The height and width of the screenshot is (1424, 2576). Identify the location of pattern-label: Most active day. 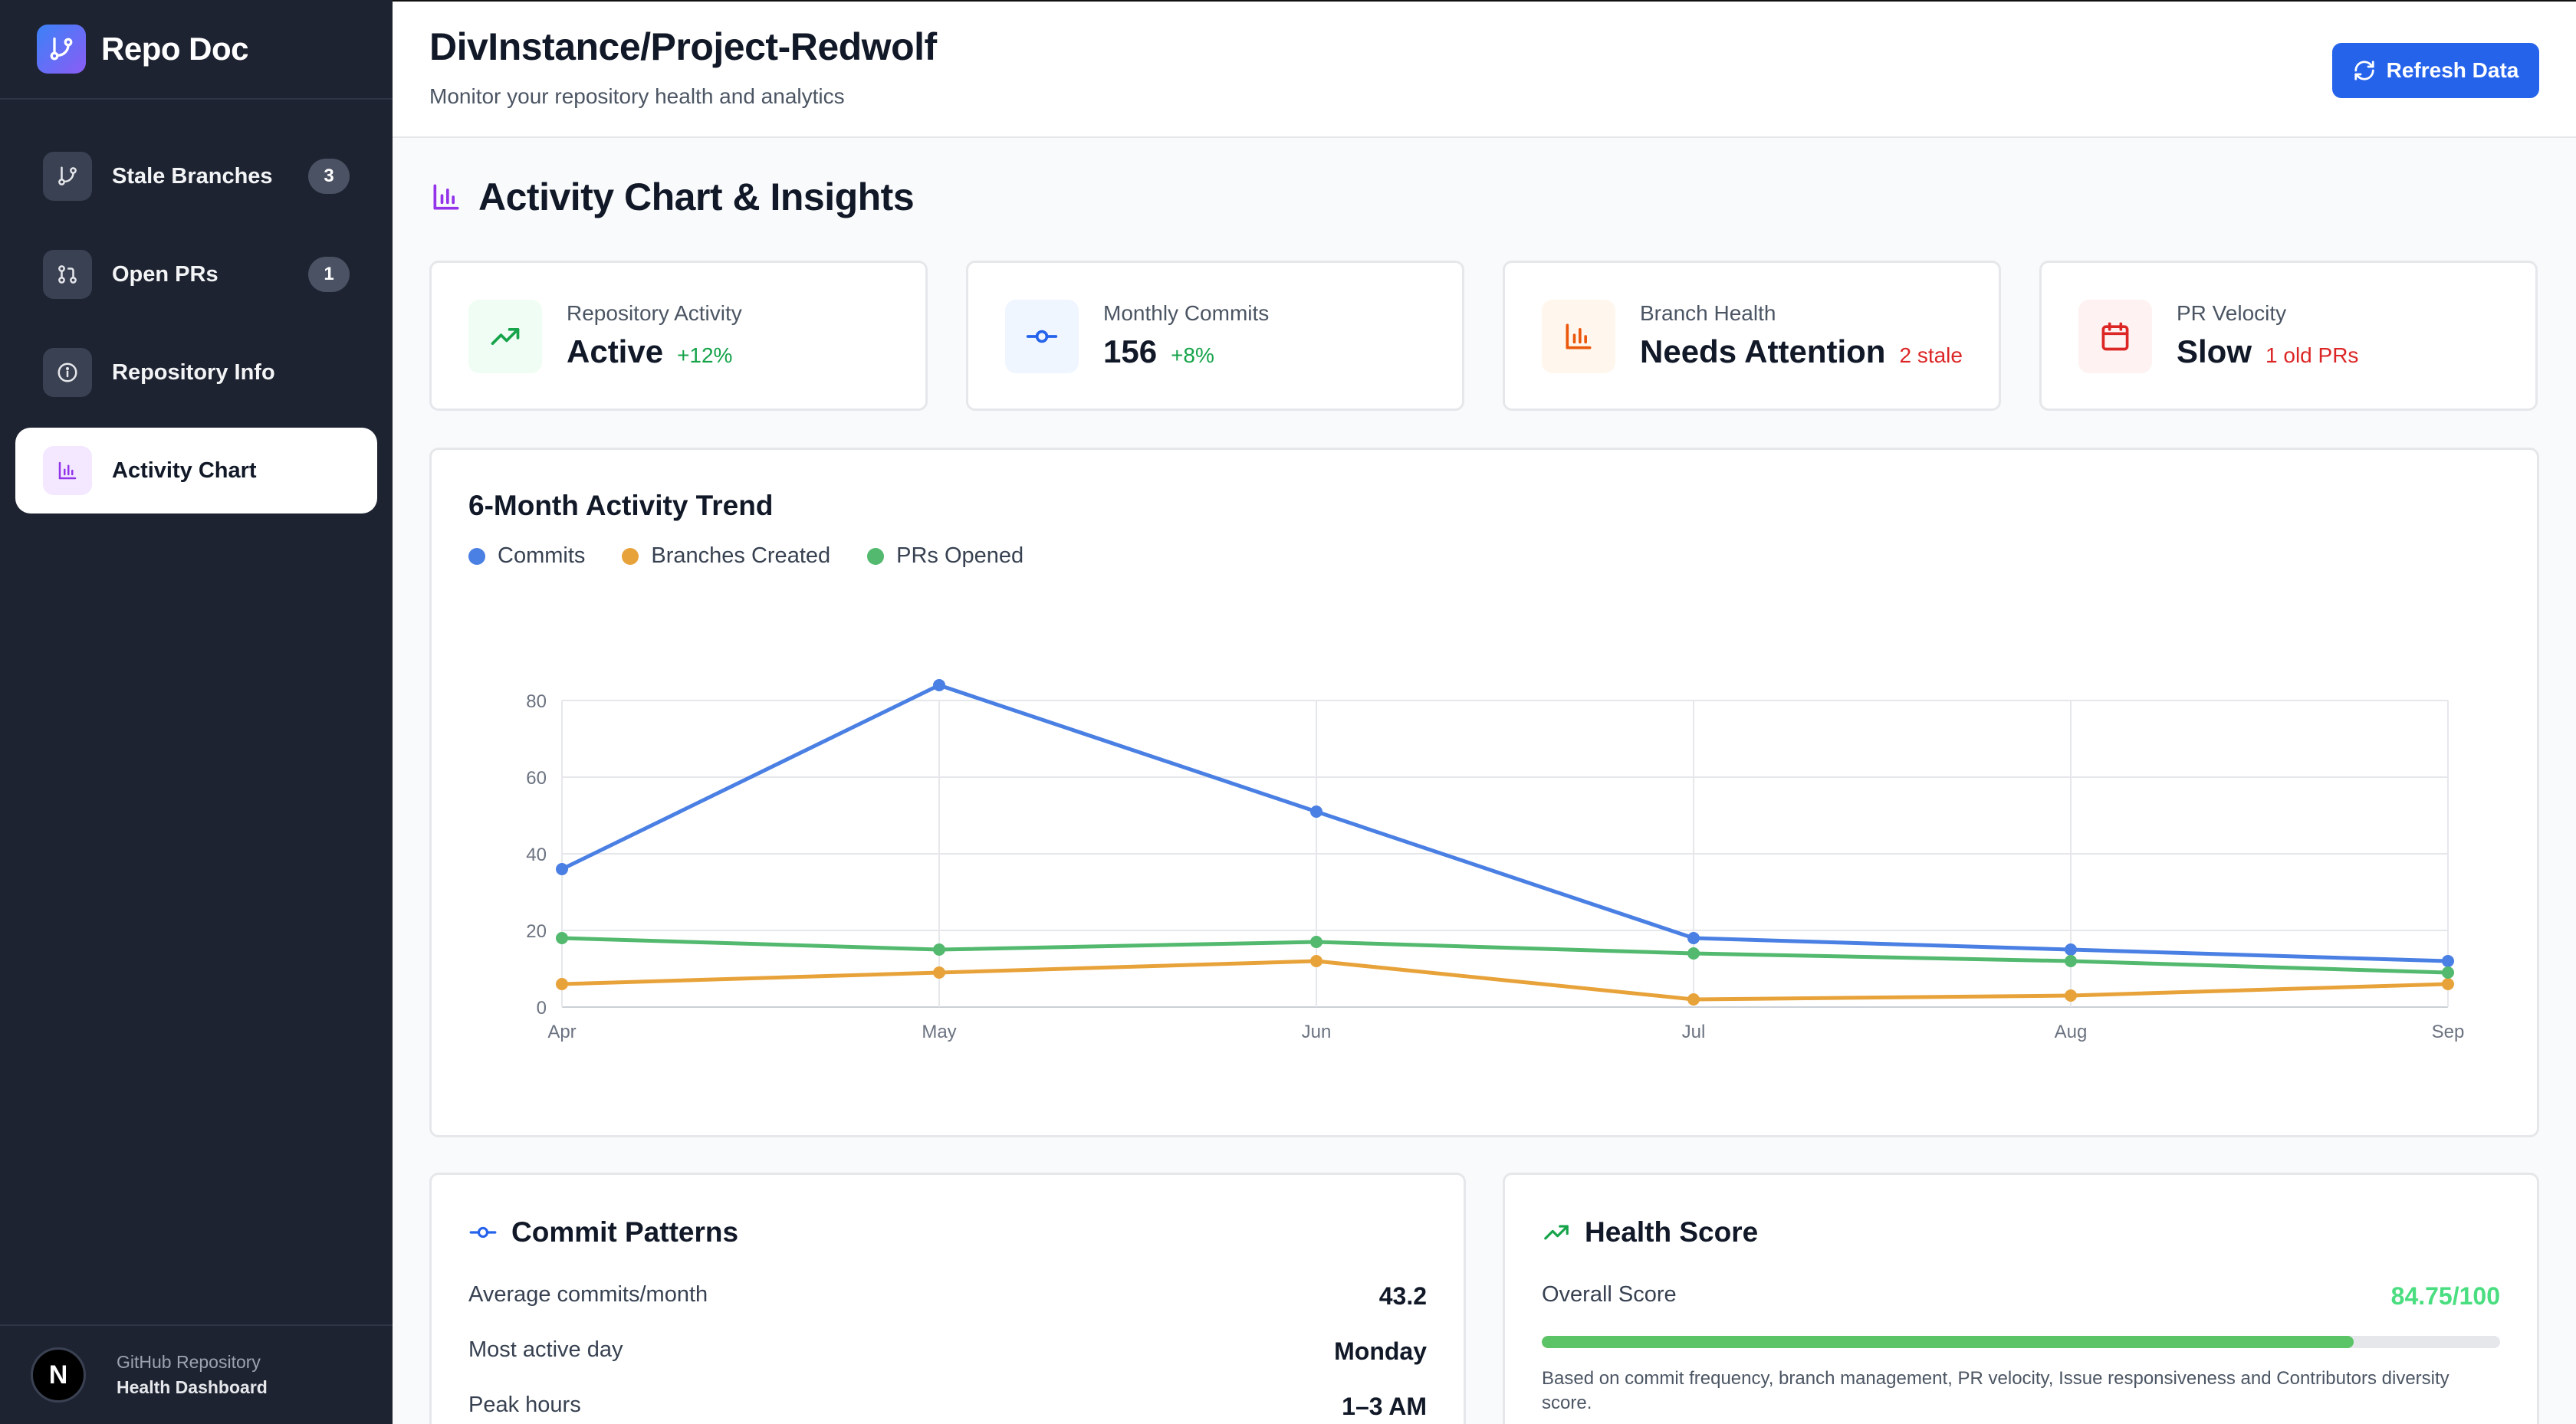
(545, 1350).